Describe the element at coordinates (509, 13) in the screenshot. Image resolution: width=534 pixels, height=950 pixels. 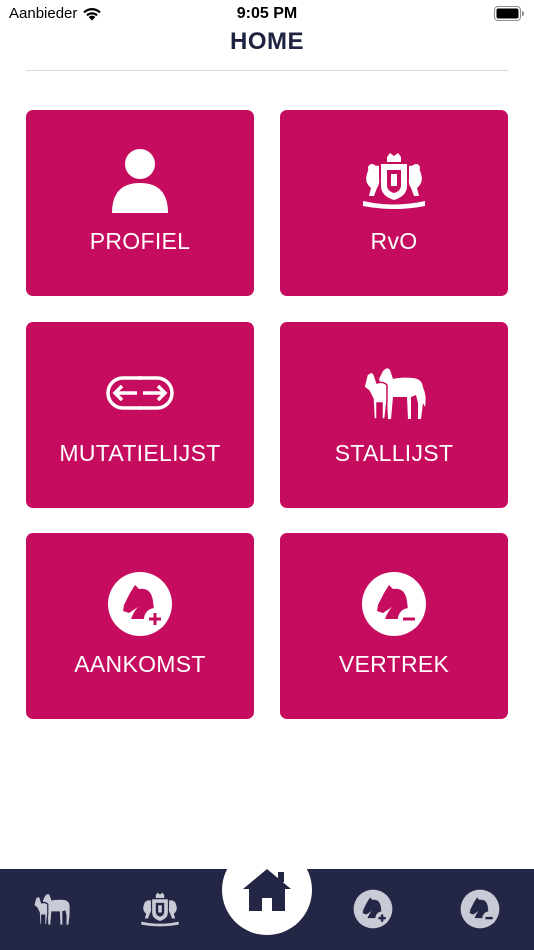
I see `battery-icon` at that location.